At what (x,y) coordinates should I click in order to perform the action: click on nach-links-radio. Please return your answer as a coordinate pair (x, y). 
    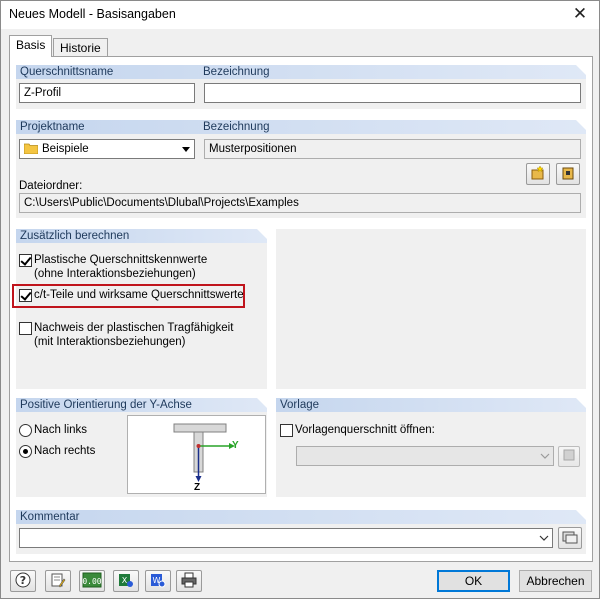
    Looking at the image, I should click on (25, 430).